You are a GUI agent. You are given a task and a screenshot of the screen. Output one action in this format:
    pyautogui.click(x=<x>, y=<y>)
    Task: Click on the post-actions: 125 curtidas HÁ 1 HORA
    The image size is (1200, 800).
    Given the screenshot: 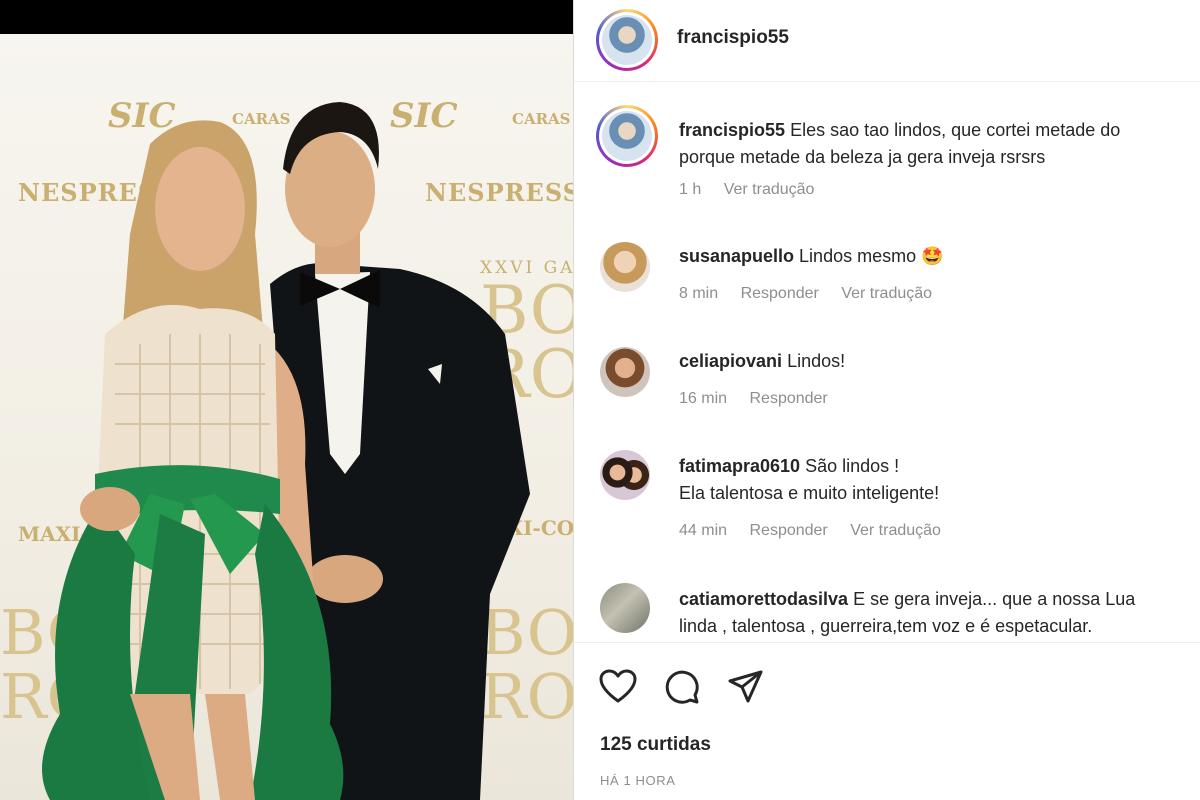 What is the action you would take?
    pyautogui.click(x=887, y=721)
    